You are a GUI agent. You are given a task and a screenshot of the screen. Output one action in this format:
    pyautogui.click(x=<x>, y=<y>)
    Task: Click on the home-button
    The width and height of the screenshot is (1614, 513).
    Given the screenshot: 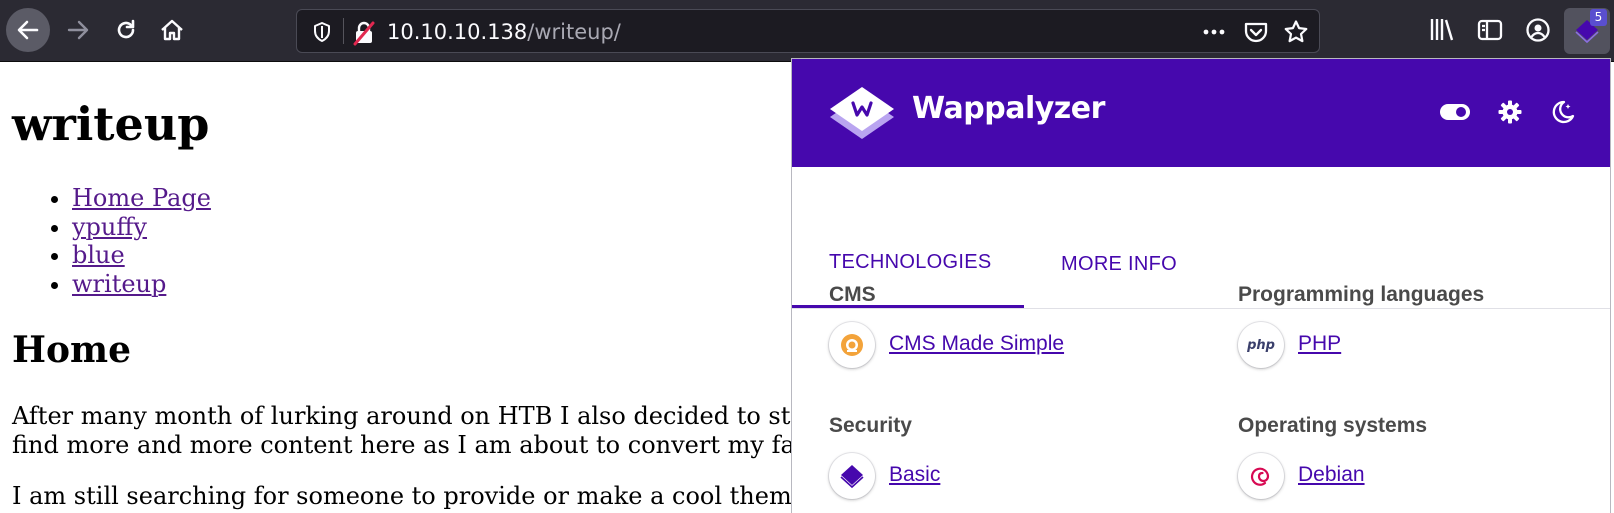 What is the action you would take?
    pyautogui.click(x=172, y=30)
    